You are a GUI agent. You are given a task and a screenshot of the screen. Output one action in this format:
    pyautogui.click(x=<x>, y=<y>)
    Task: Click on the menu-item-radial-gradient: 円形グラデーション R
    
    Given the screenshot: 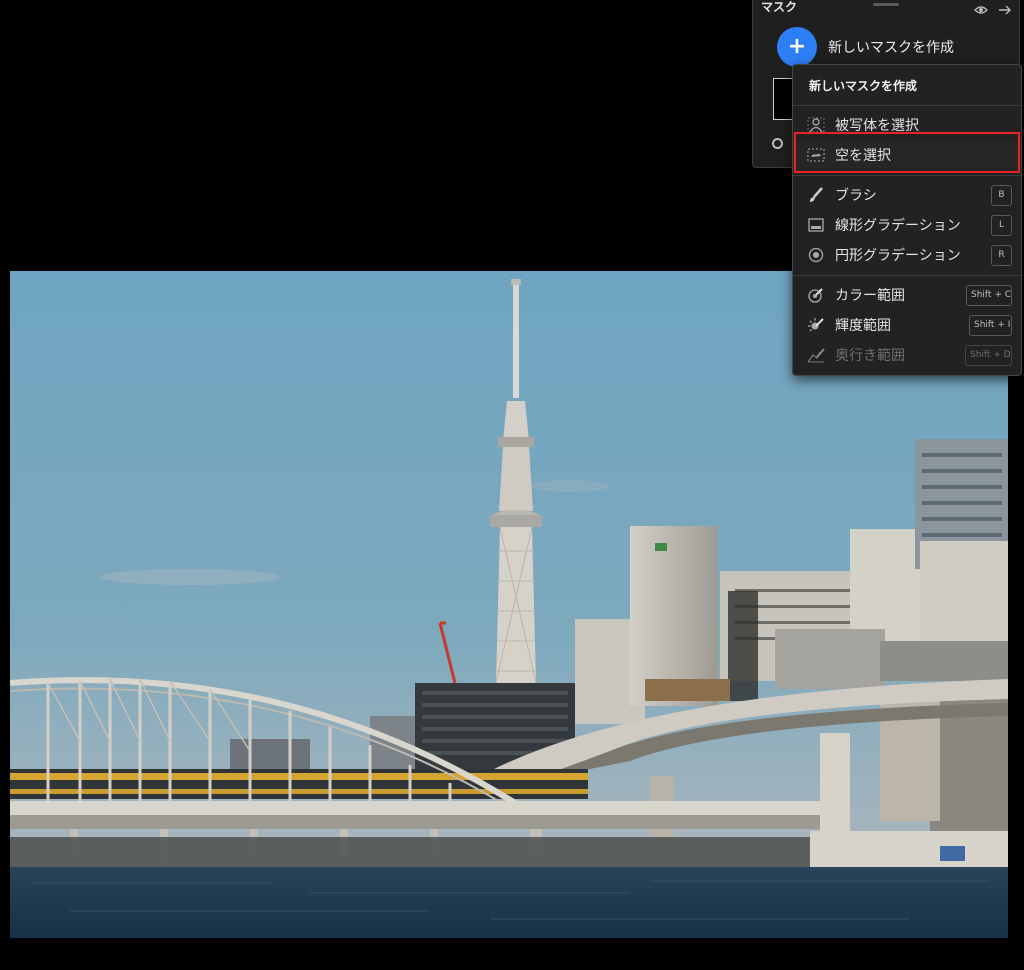 What is the action you would take?
    pyautogui.click(x=907, y=255)
    